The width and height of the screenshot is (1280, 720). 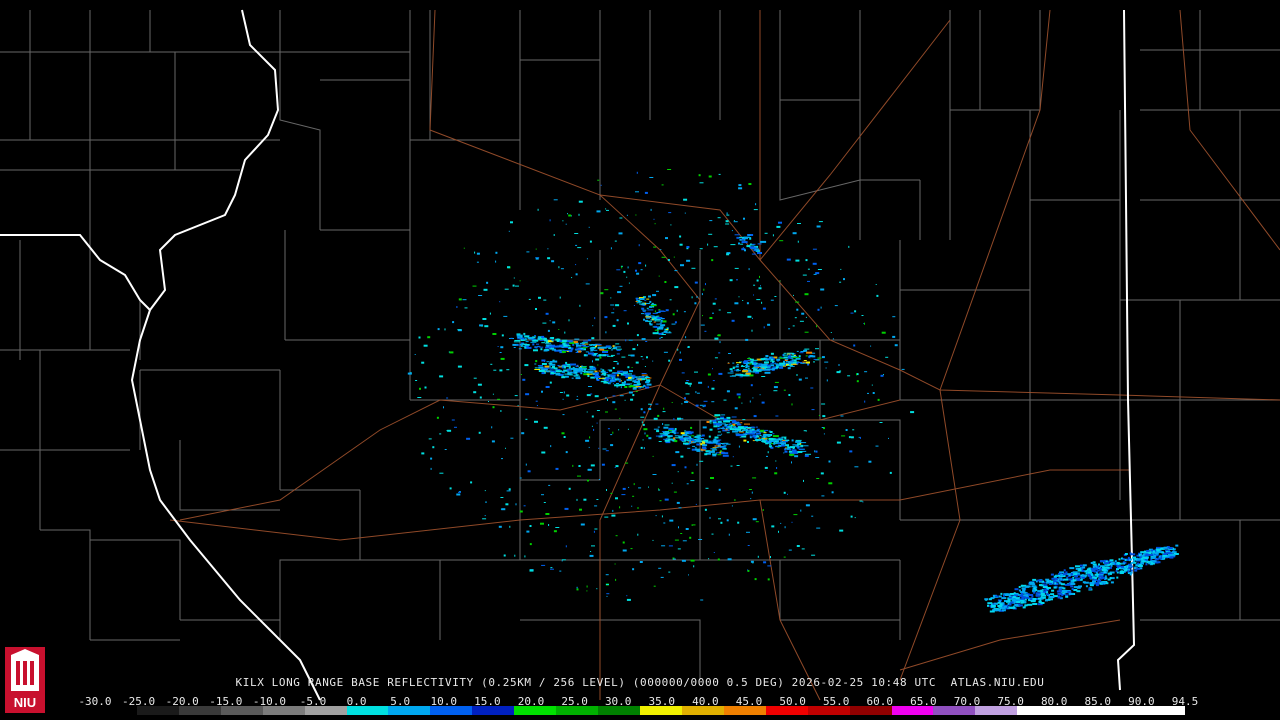 I want to click on reflectivity-color-scale, so click(x=640, y=710).